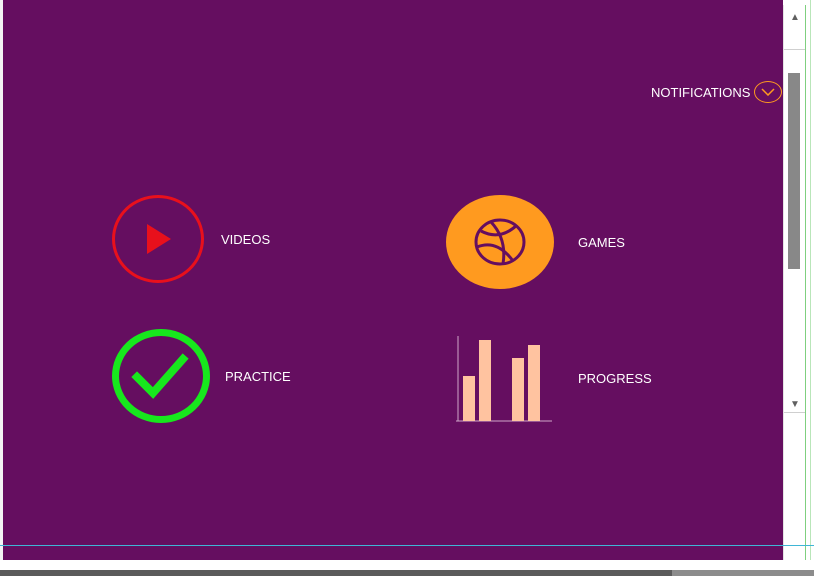  I want to click on play-icon, so click(158, 239).